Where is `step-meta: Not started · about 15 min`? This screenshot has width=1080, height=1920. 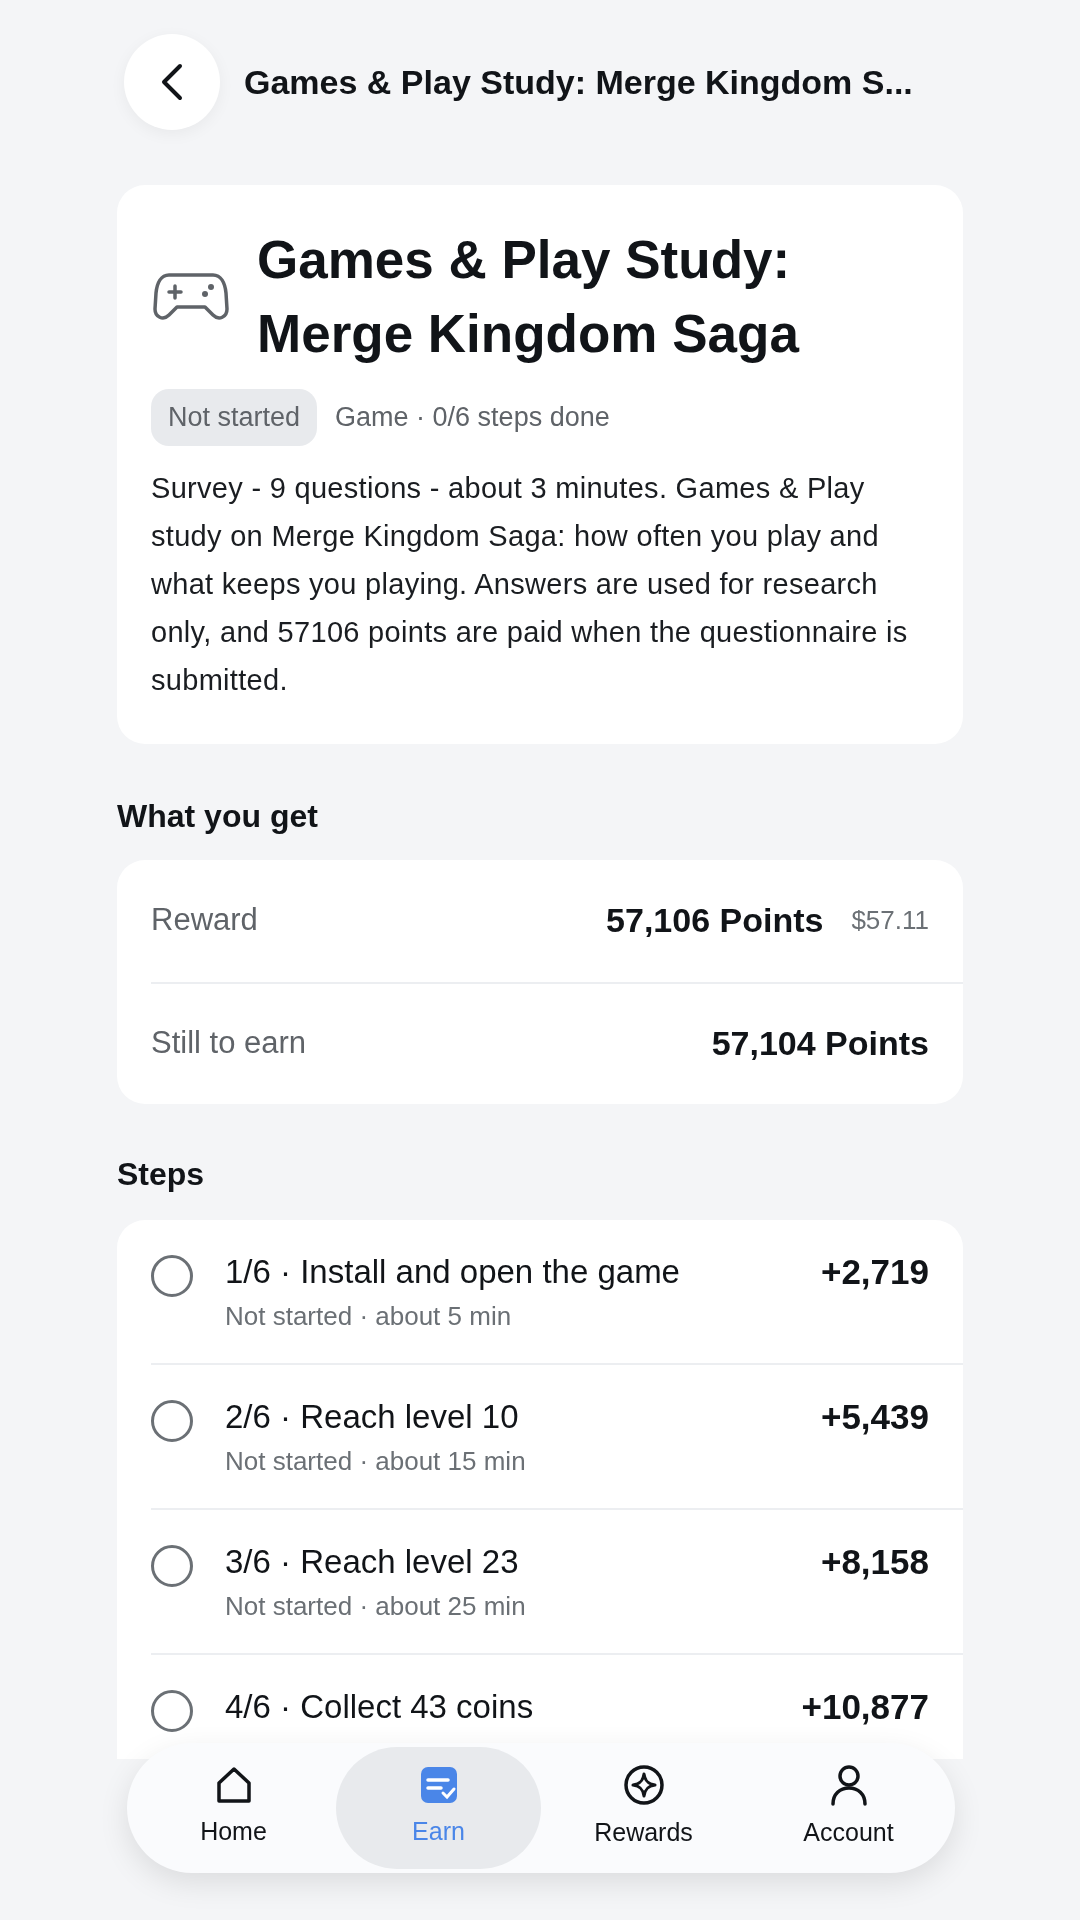 step-meta: Not started · about 15 min is located at coordinates (375, 1461).